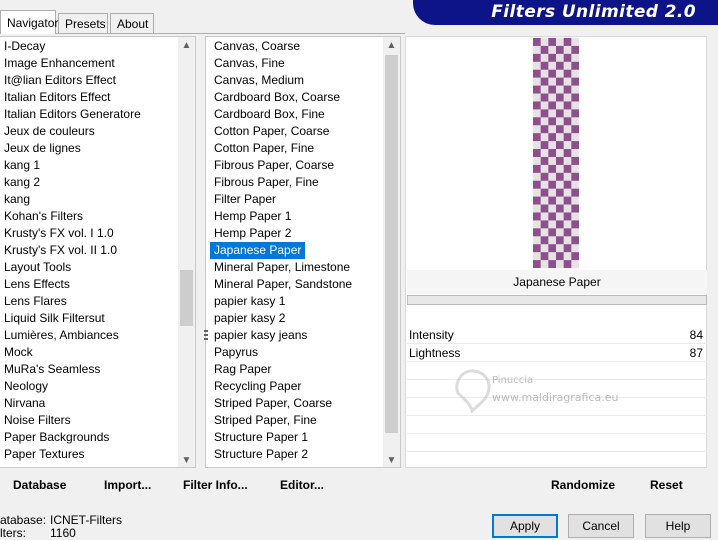 The image size is (718, 540). I want to click on filter-item: Recycling Paper, so click(255, 386).